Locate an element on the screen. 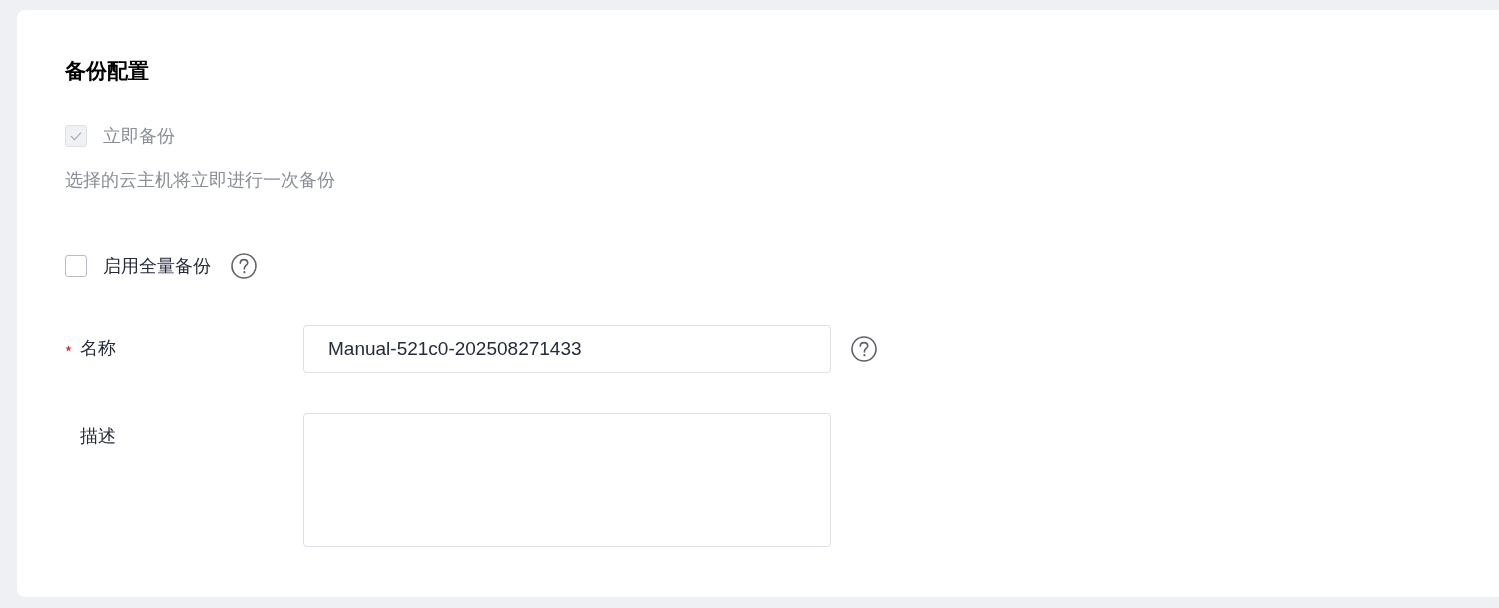  checkbox-label: 启用全量备份 is located at coordinates (157, 266).